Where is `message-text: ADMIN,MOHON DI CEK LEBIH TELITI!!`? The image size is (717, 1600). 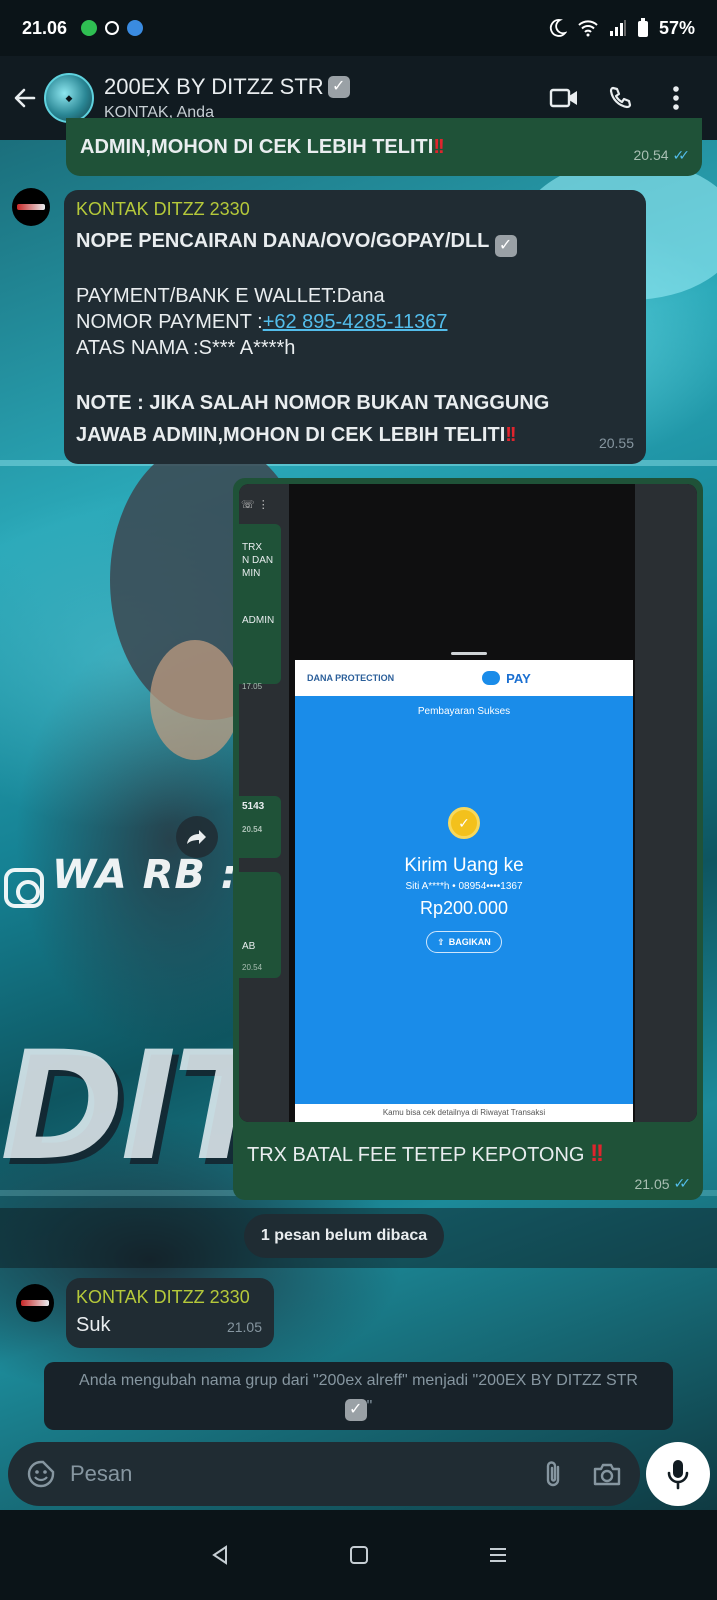
message-text: ADMIN,MOHON DI CEK LEBIH TELITI!! is located at coordinates (262, 147).